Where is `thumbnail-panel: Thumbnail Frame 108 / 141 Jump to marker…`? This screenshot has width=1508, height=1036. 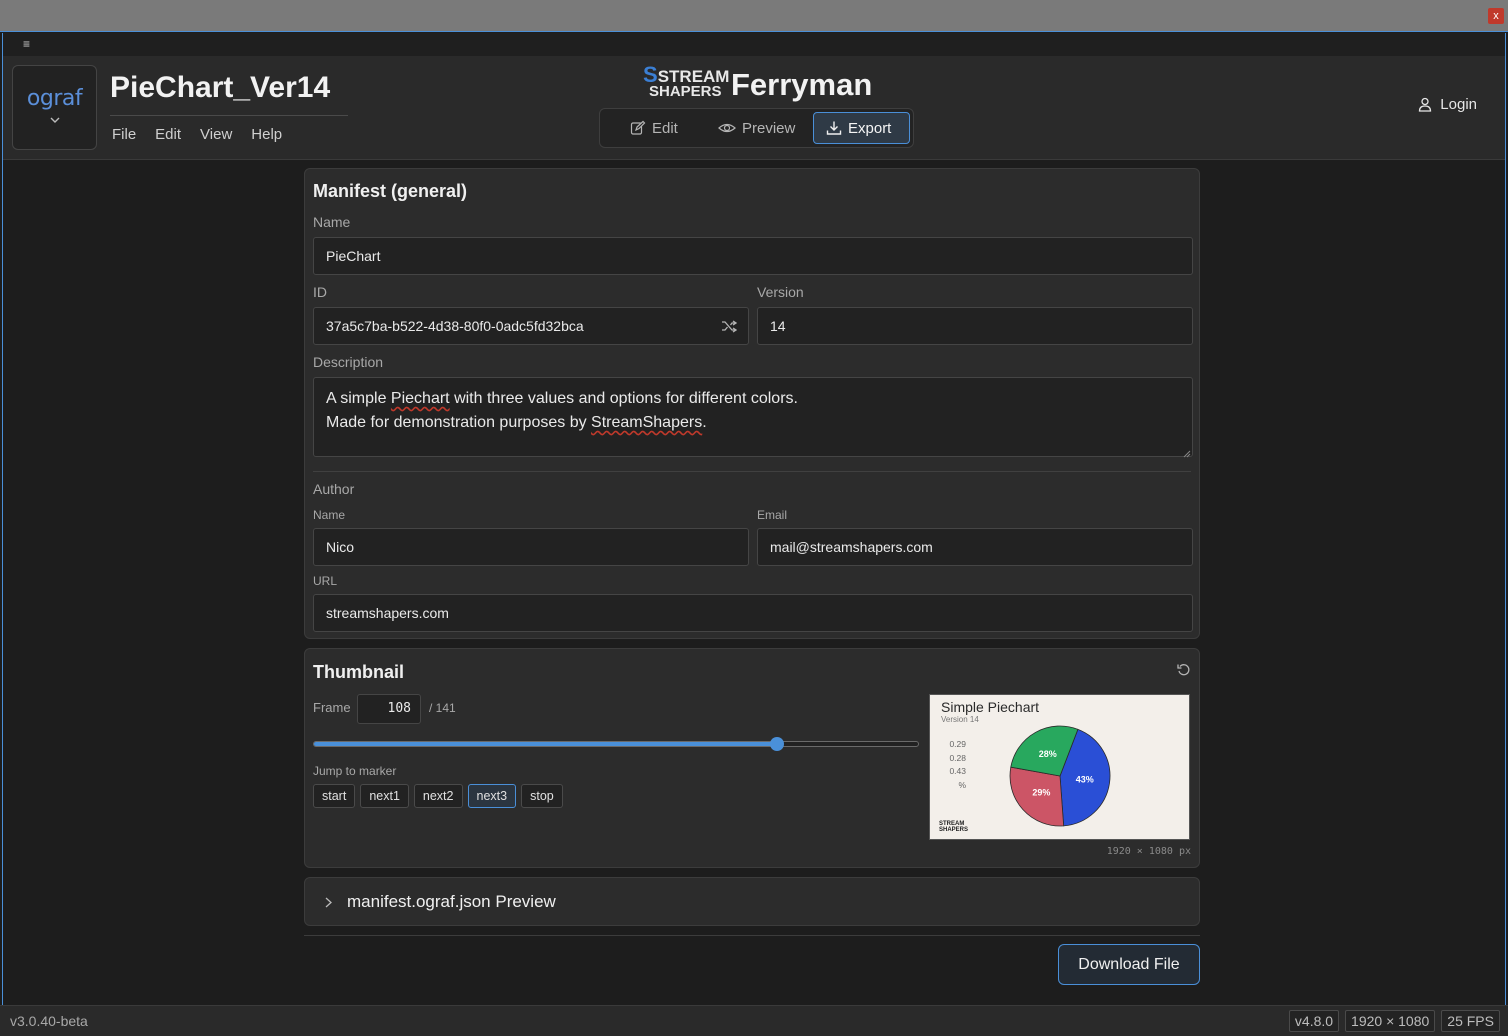 thumbnail-panel: Thumbnail Frame 108 / 141 Jump to marker… is located at coordinates (752, 758).